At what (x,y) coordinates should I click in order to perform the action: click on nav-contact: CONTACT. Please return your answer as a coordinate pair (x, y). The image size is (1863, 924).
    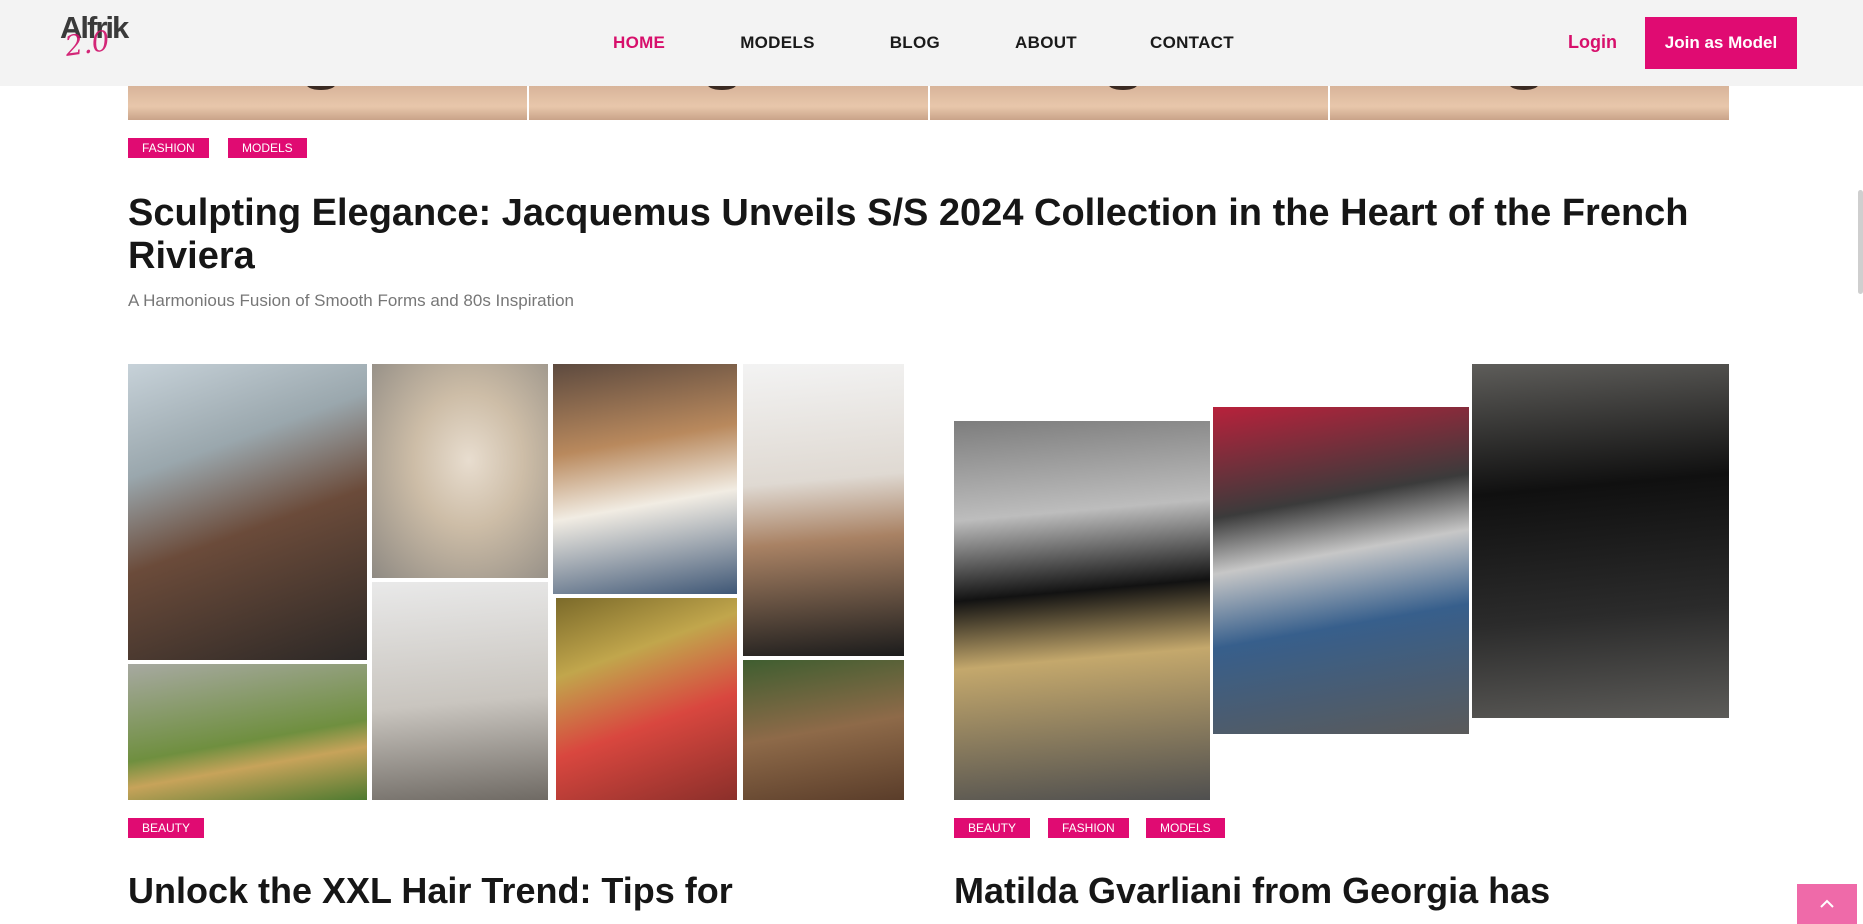
    Looking at the image, I should click on (1192, 43).